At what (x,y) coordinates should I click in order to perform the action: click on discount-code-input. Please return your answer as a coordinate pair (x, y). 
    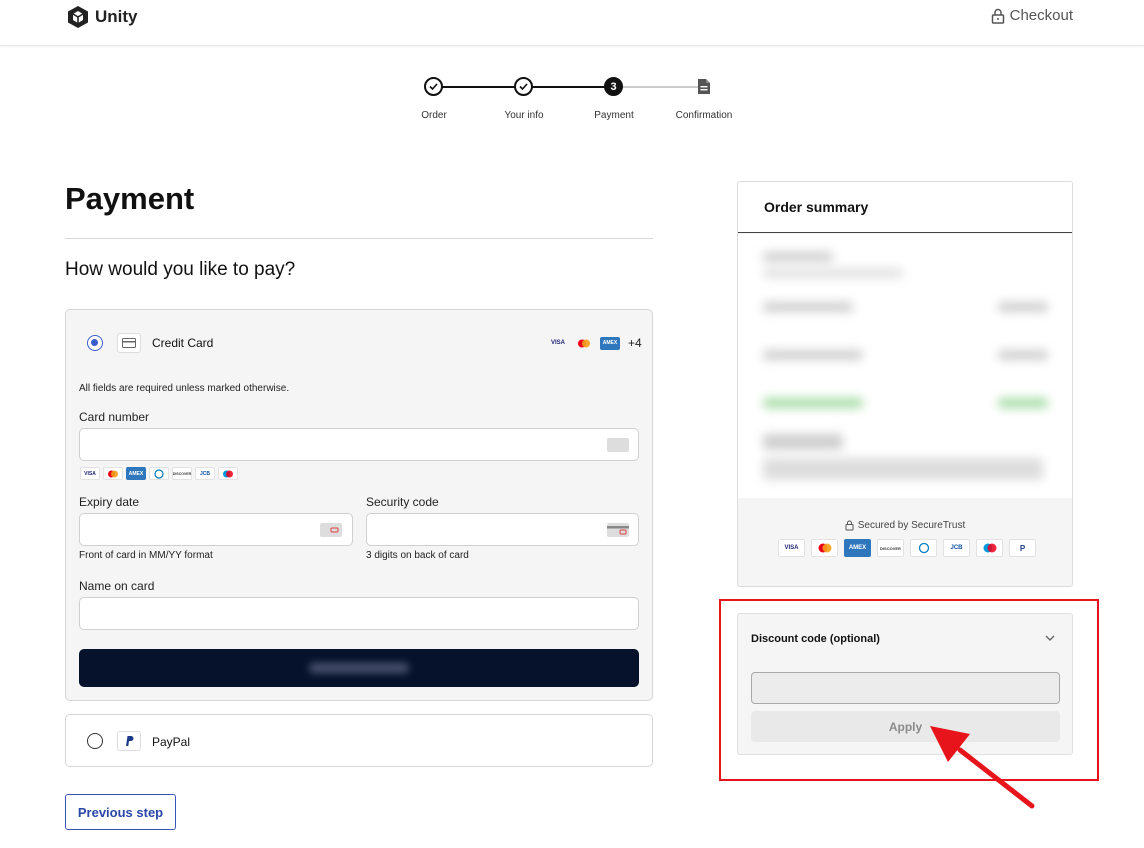
    Looking at the image, I should click on (905, 688).